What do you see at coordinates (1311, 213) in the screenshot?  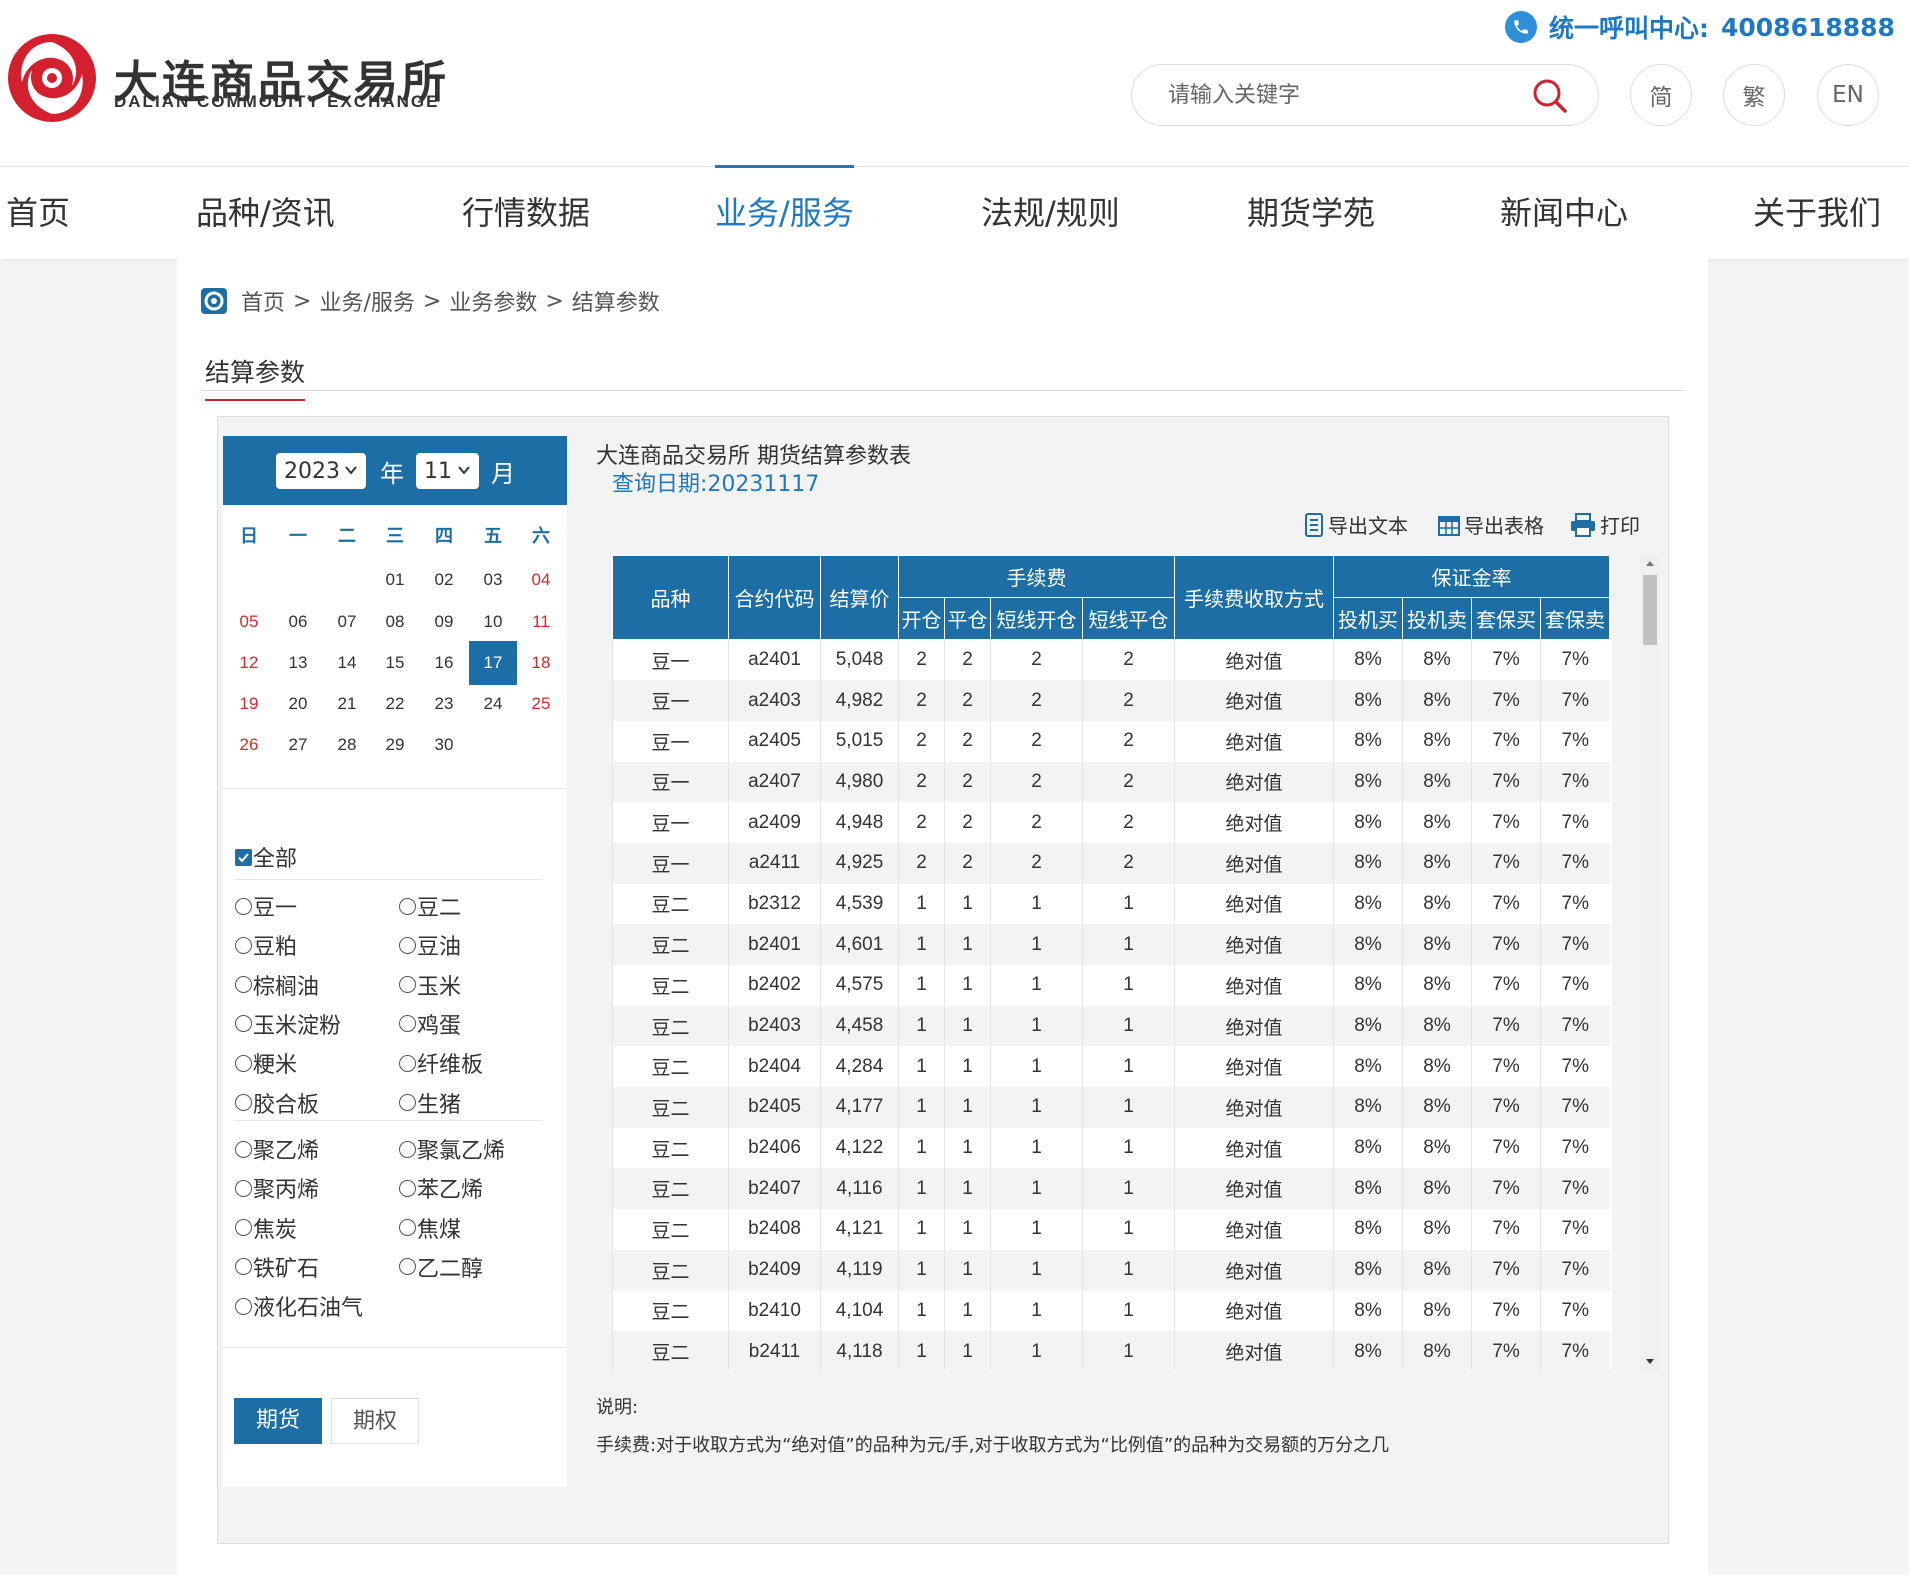 I see `nav-futures-academy: 期货学苑` at bounding box center [1311, 213].